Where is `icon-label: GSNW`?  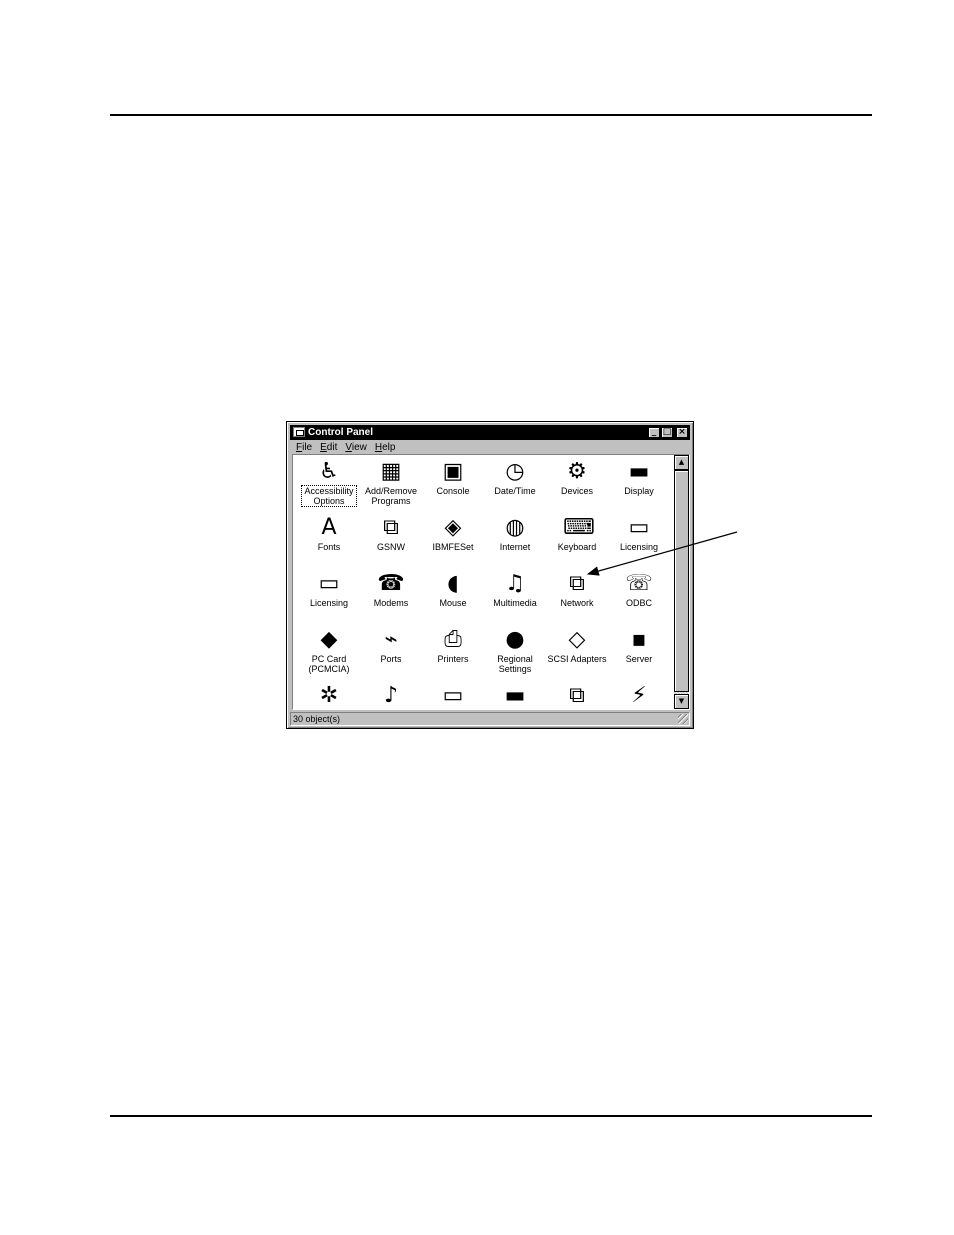
icon-label: GSNW is located at coordinates (391, 547).